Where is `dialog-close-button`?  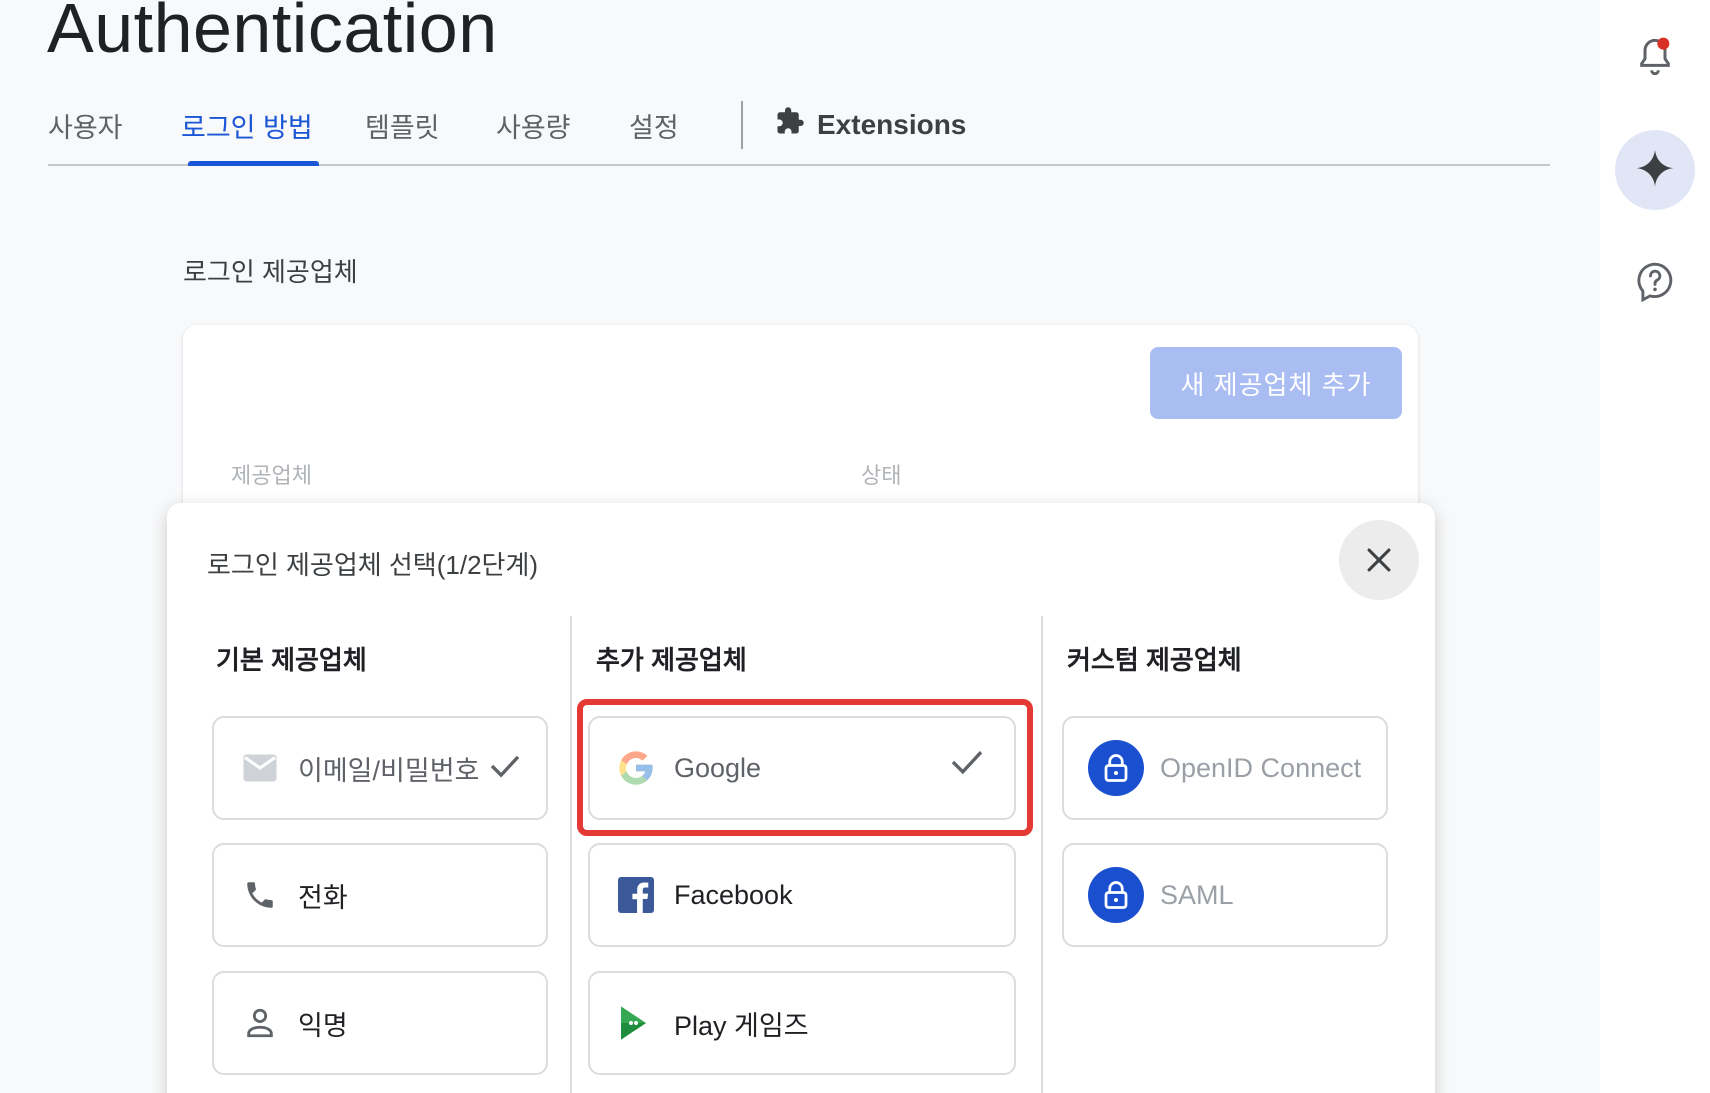 dialog-close-button is located at coordinates (1379, 560).